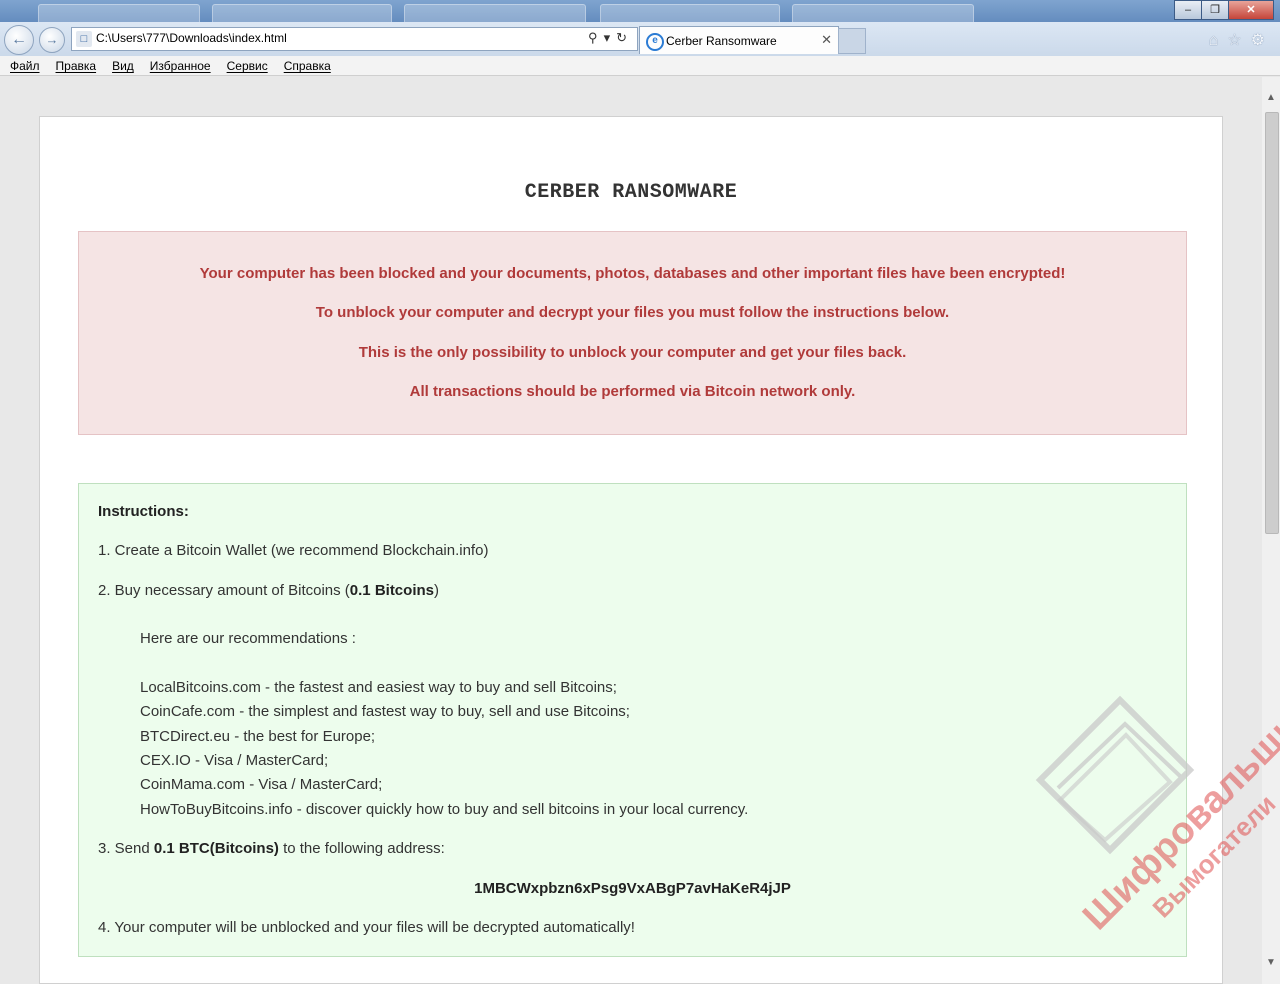  I want to click on back-button: ←, so click(19, 40).